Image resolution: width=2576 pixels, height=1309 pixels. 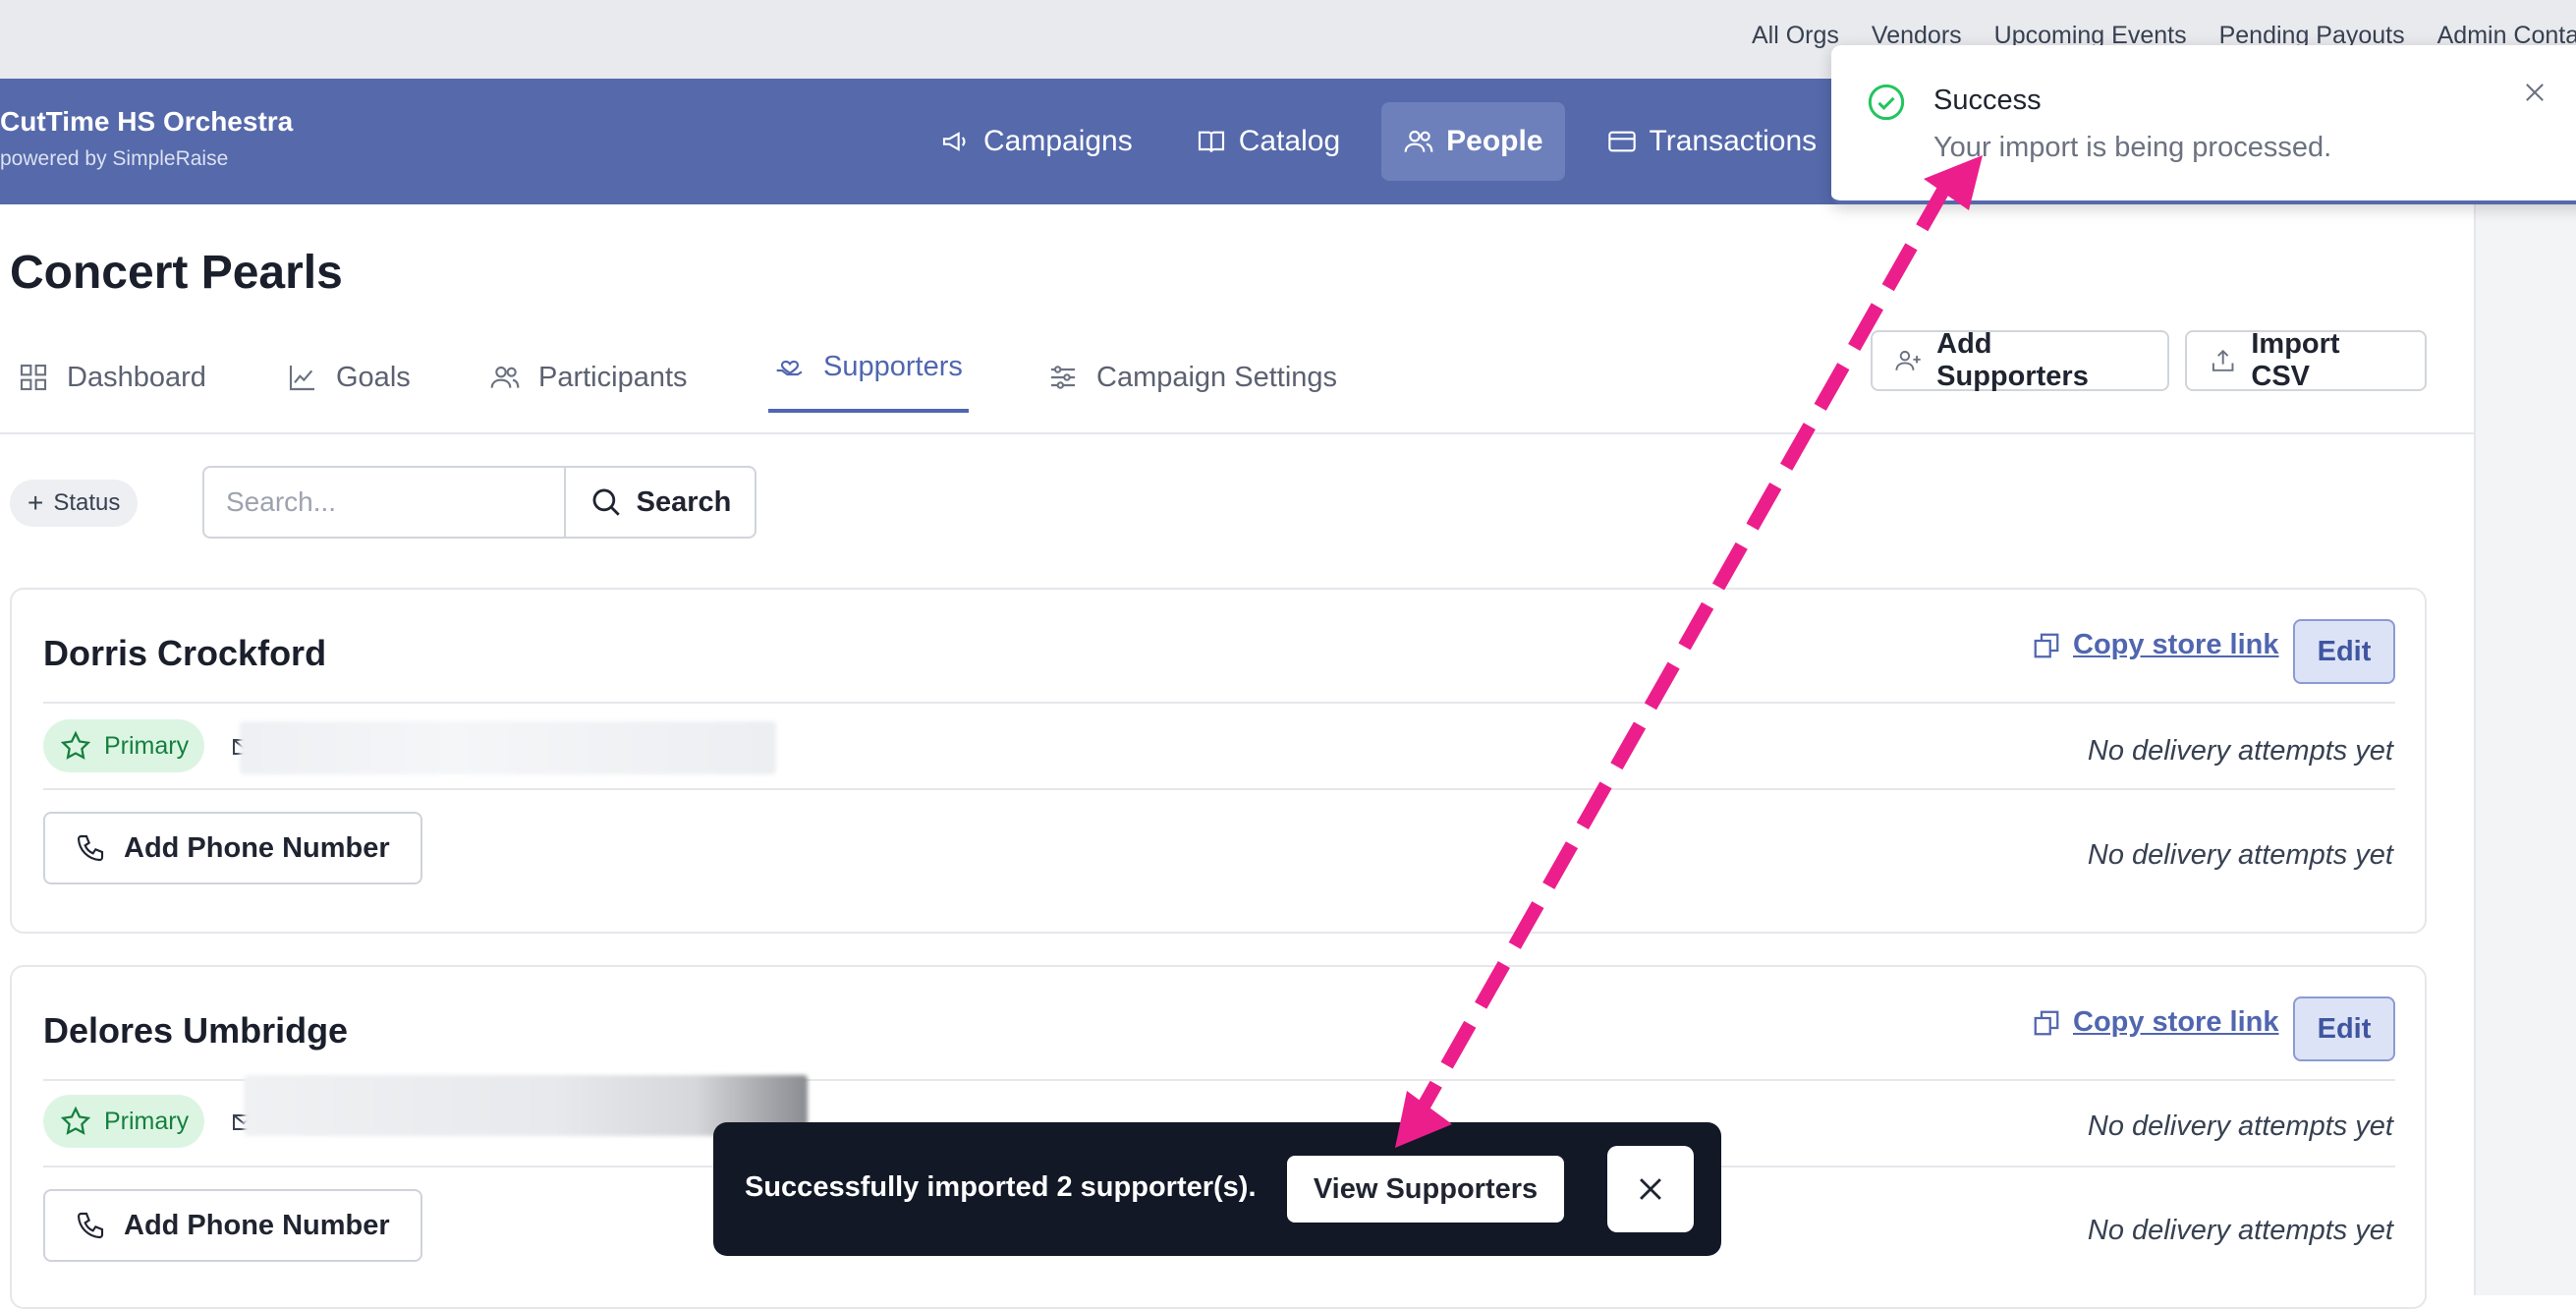 I want to click on tab-supporters: Supporters, so click(x=868, y=369).